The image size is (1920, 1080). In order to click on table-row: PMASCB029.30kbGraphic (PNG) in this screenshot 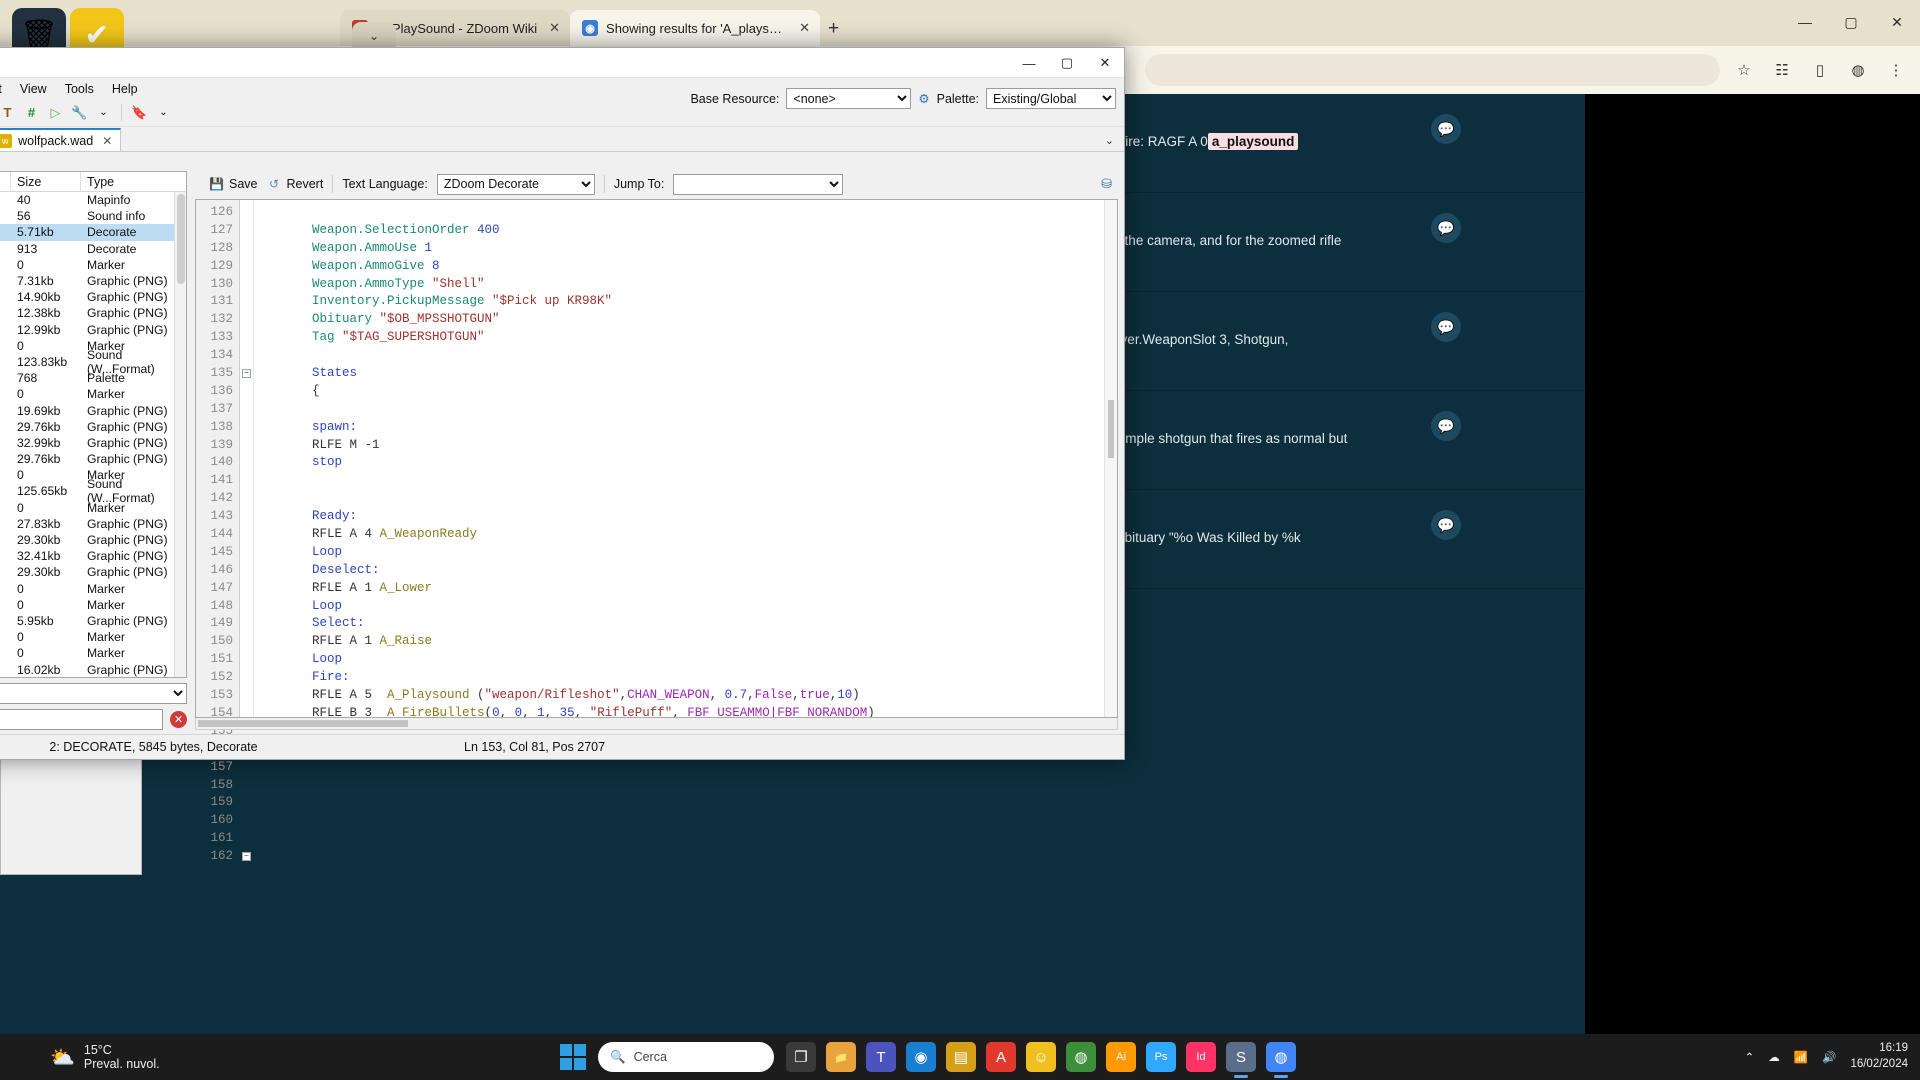, I will do `click(93, 540)`.